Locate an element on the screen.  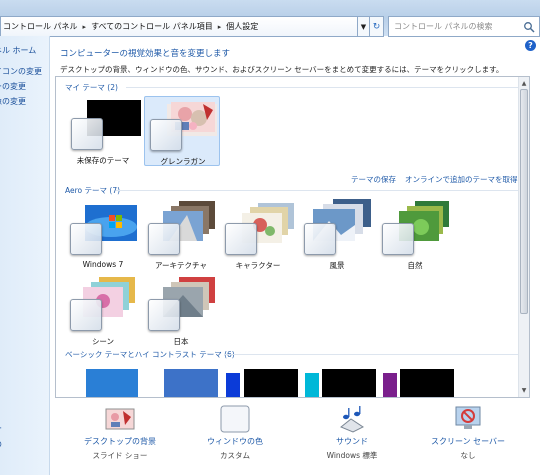
theme-high-contrast-black-swatch is located at coordinates (390, 385).